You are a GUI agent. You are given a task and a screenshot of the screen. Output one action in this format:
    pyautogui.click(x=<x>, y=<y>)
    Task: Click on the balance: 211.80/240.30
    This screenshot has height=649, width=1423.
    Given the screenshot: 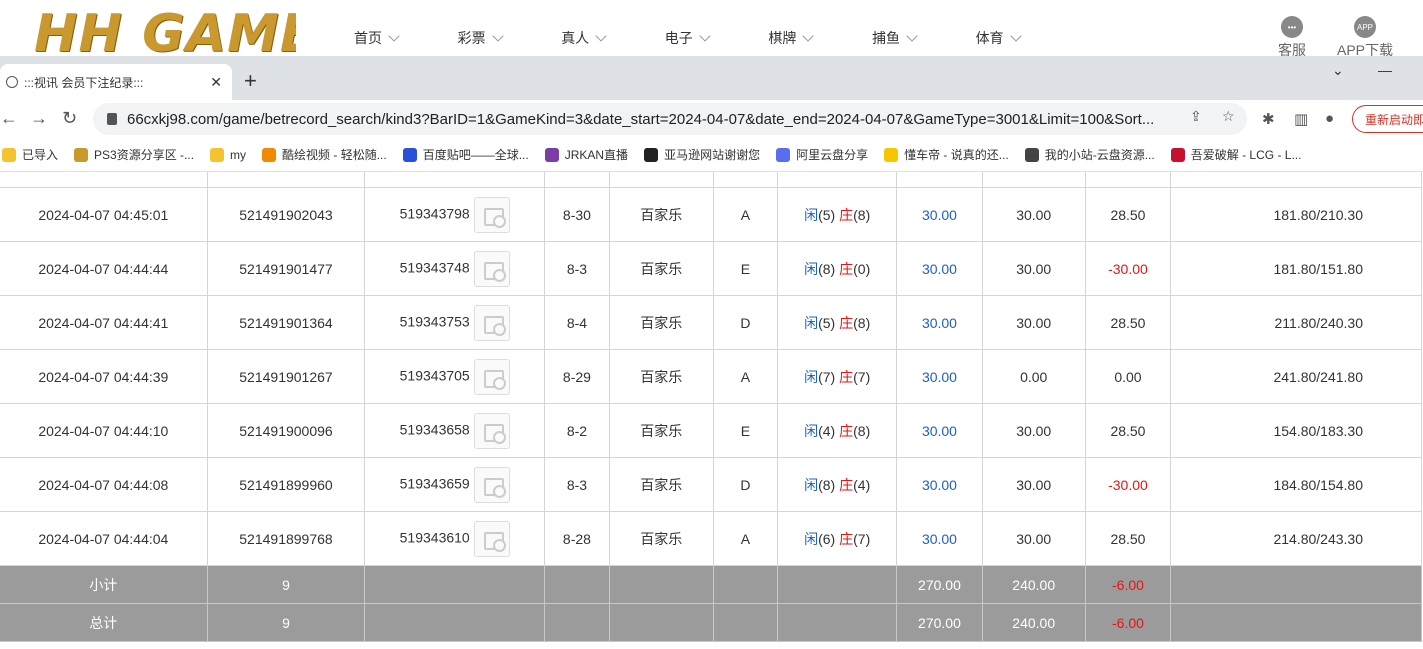 What is the action you would take?
    pyautogui.click(x=1296, y=322)
    